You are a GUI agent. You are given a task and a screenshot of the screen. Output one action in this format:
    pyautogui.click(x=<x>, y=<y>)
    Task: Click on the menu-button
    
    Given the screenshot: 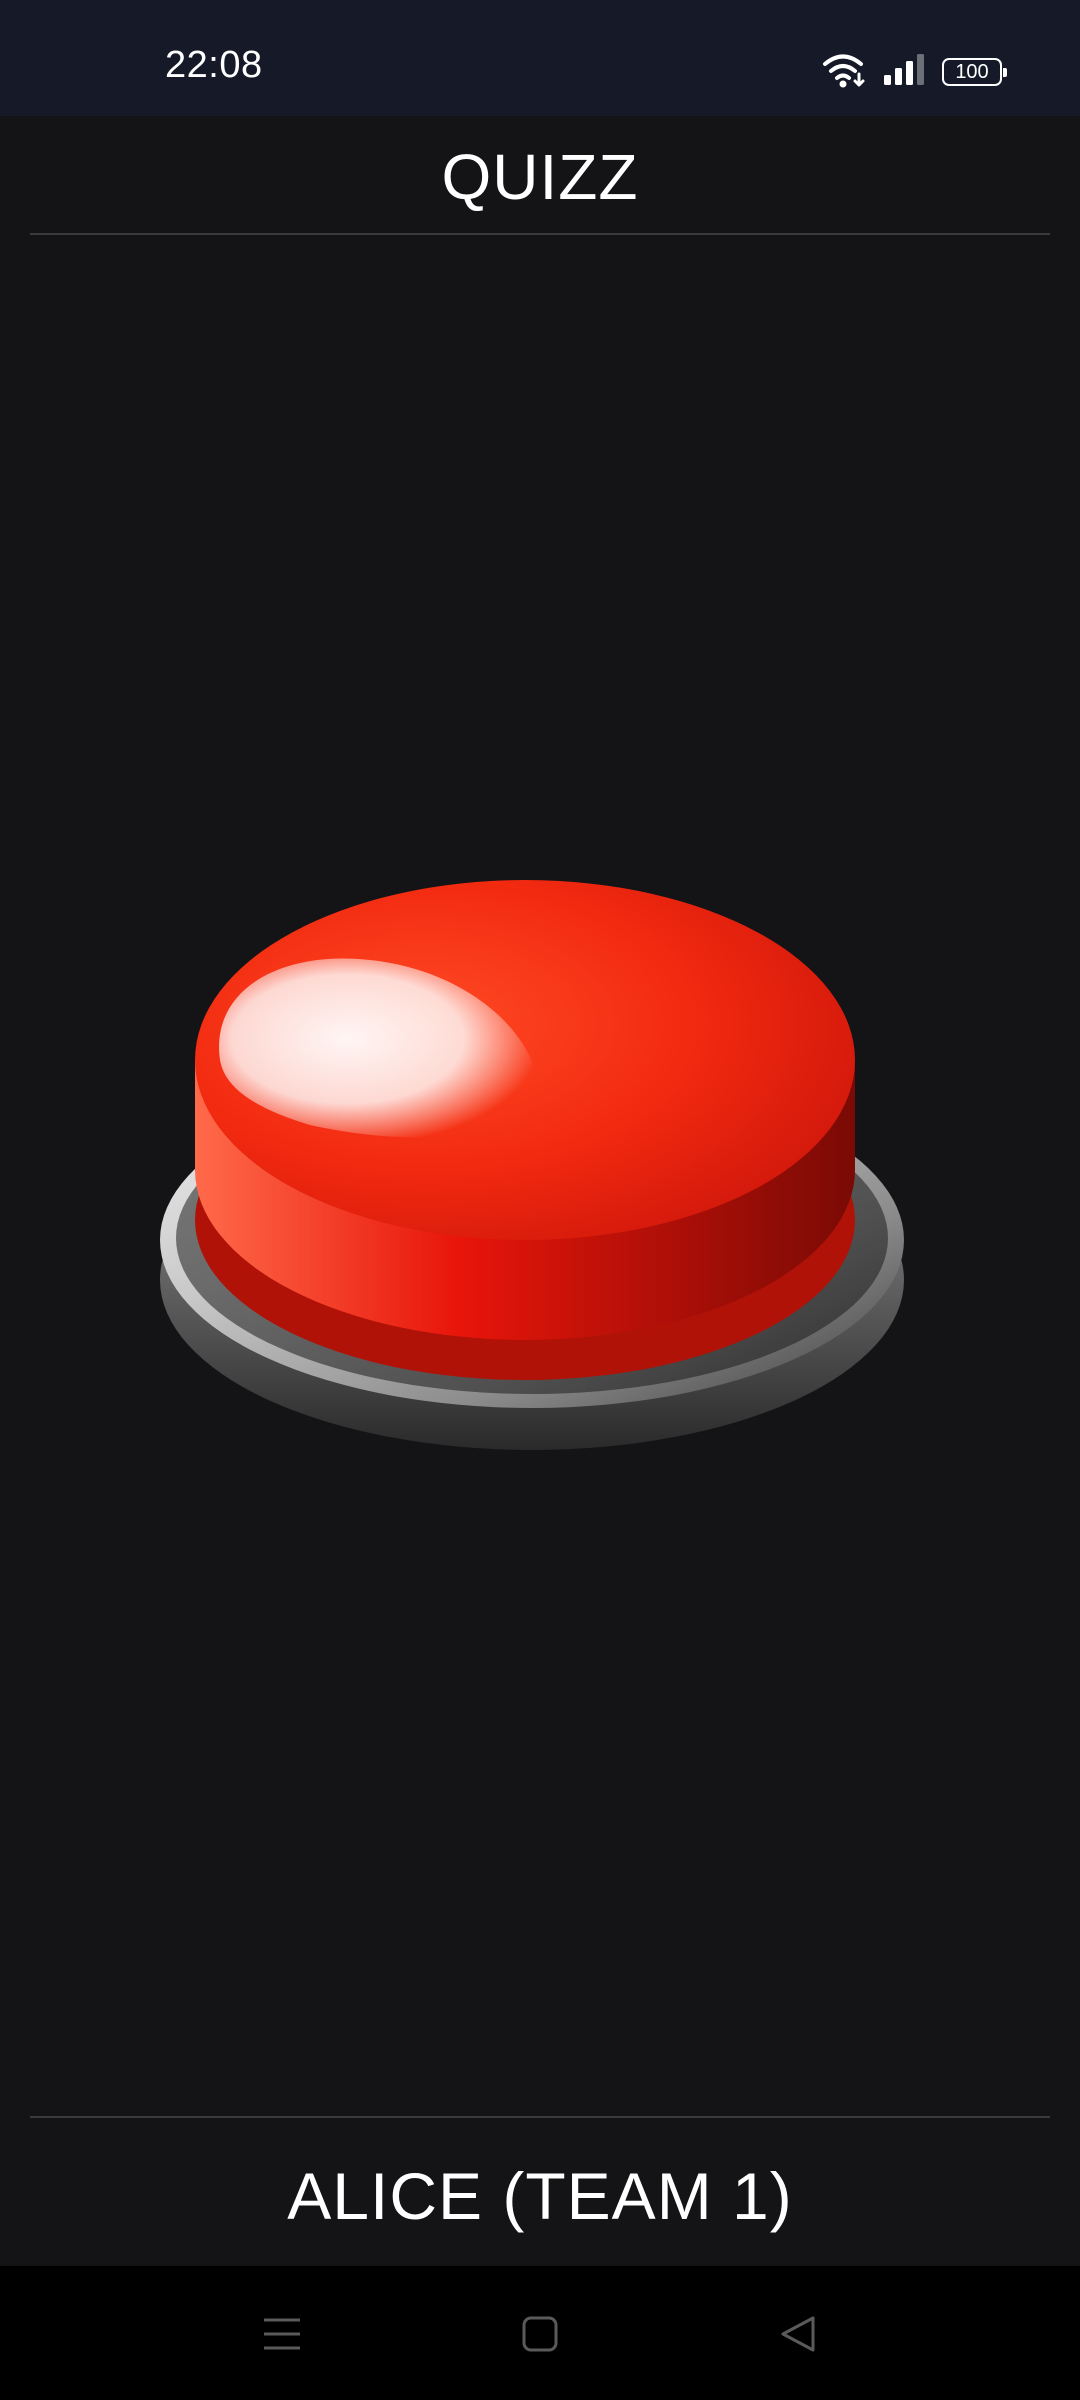 What is the action you would take?
    pyautogui.click(x=282, y=2336)
    